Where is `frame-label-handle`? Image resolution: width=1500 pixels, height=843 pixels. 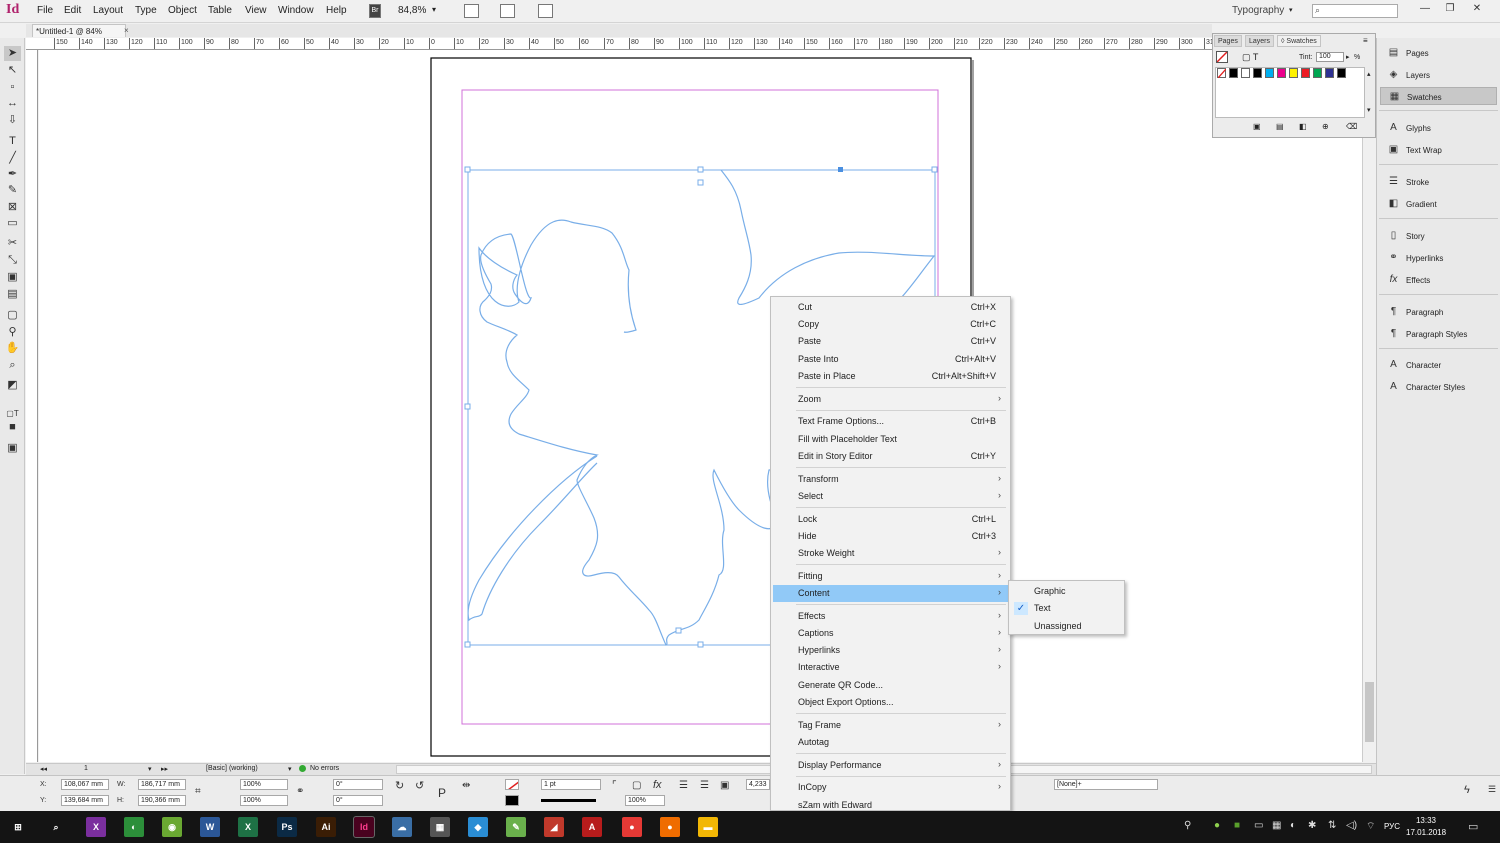 frame-label-handle is located at coordinates (840, 169).